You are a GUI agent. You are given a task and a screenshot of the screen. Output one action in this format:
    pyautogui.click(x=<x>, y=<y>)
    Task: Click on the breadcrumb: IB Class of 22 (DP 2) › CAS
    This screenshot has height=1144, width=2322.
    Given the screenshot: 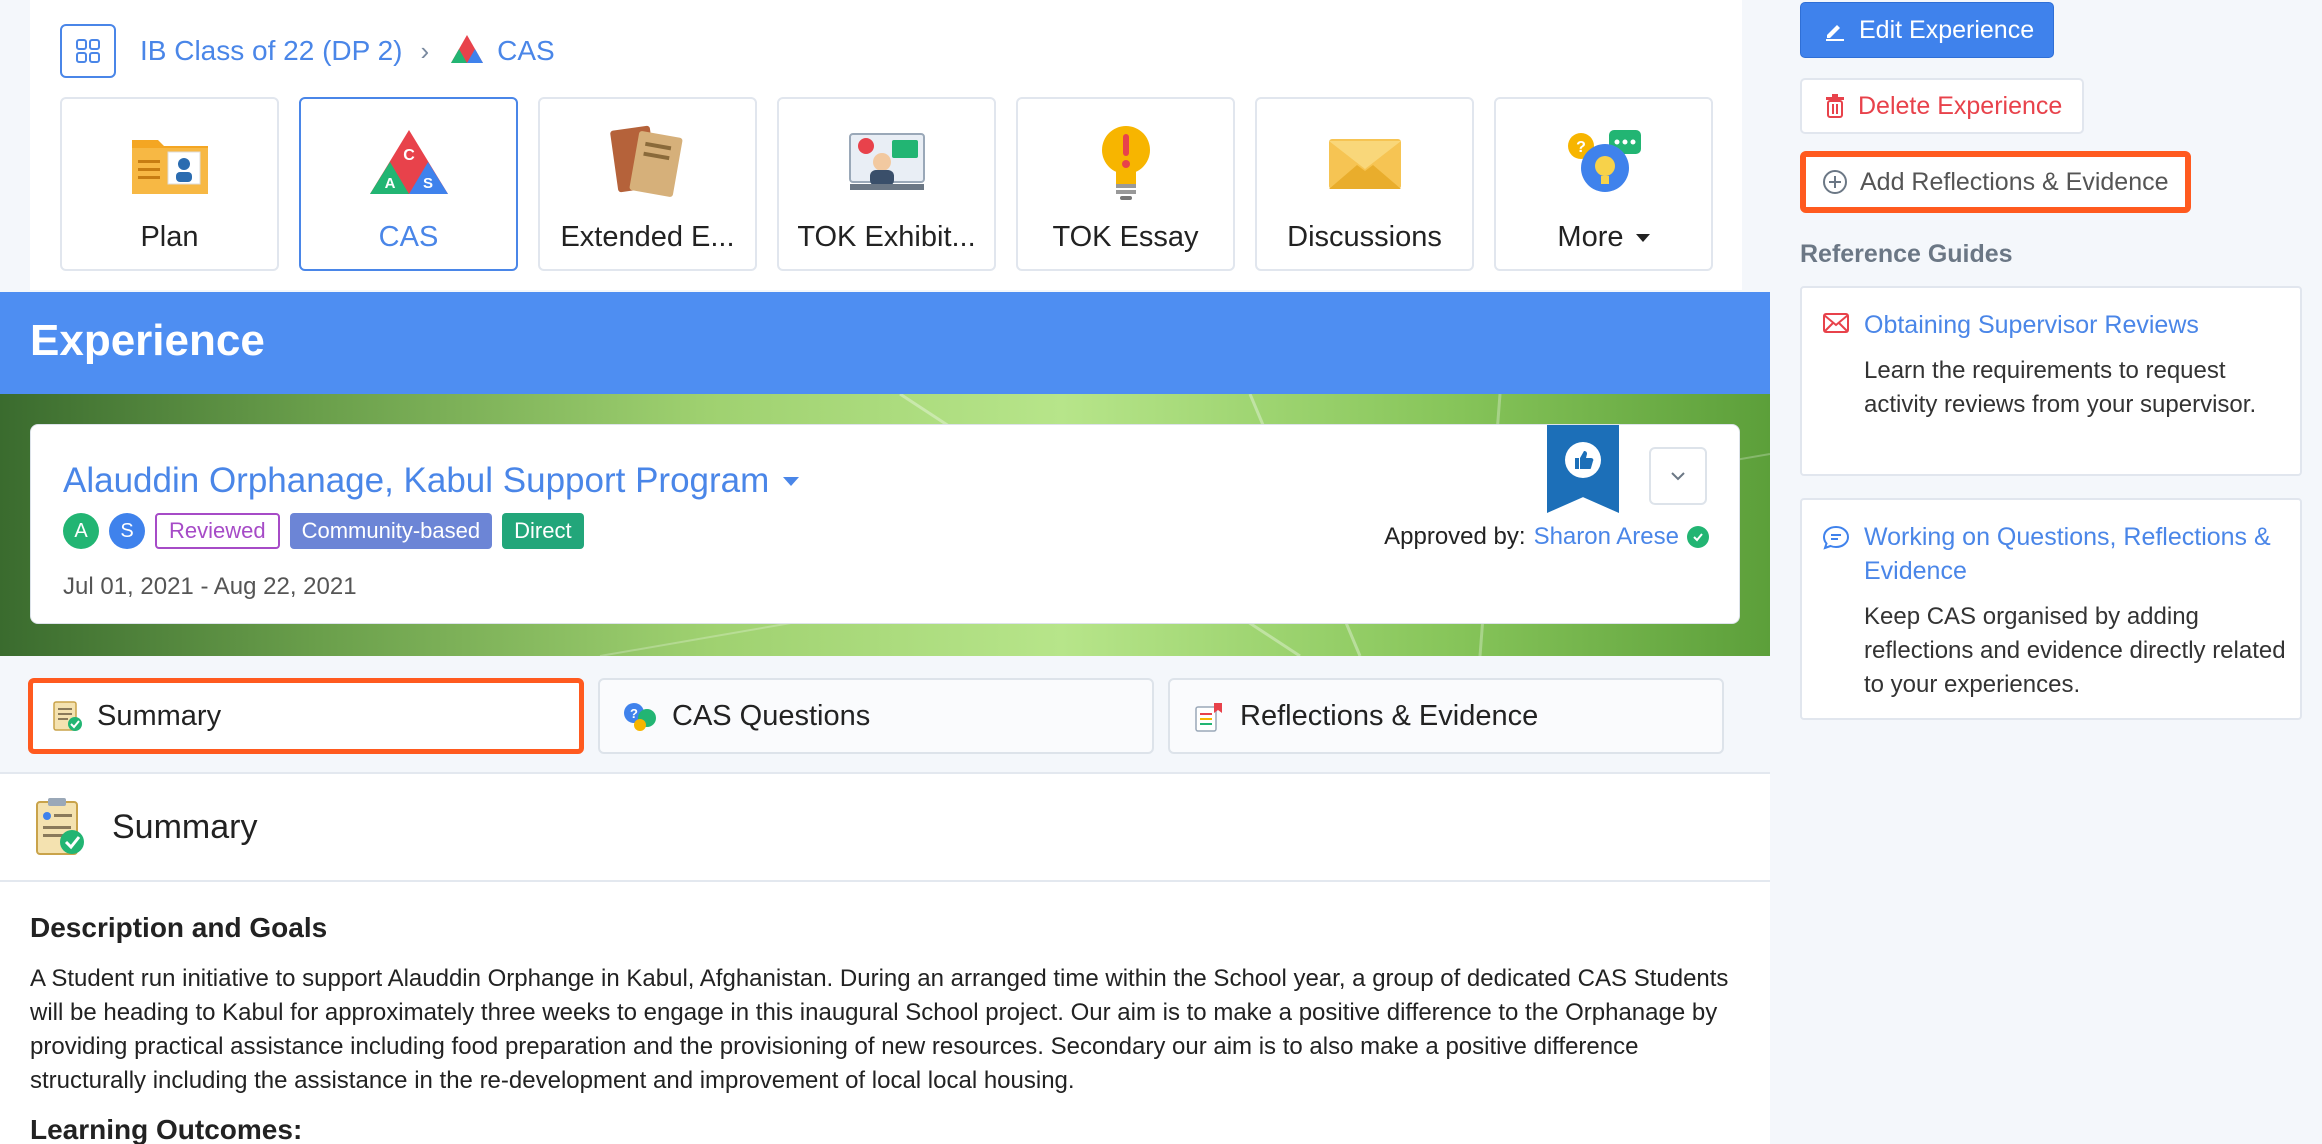 What is the action you would take?
    pyautogui.click(x=307, y=51)
    